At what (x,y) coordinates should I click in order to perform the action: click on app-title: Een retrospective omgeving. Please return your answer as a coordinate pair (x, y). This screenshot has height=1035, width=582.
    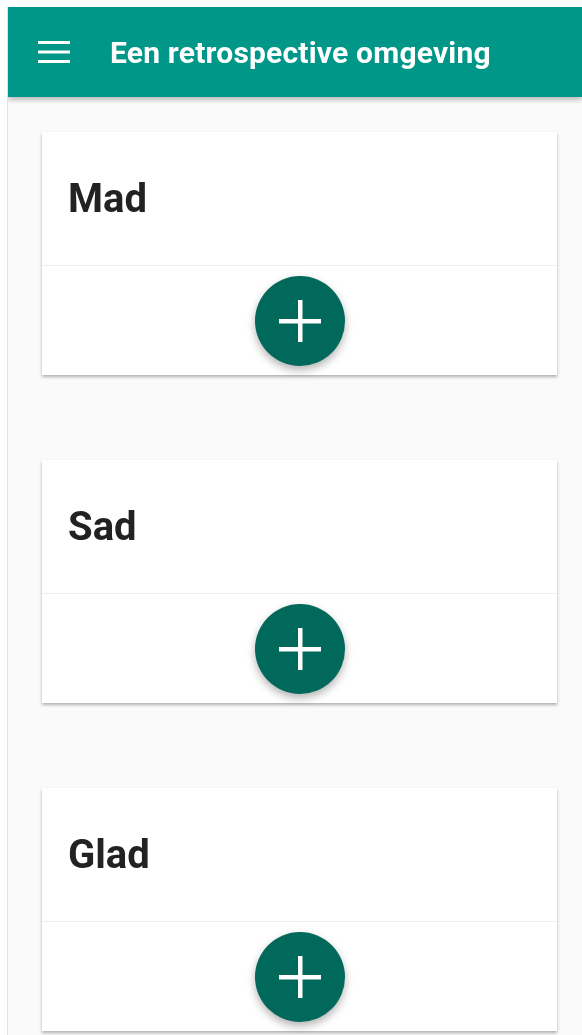
    Looking at the image, I should click on (300, 52).